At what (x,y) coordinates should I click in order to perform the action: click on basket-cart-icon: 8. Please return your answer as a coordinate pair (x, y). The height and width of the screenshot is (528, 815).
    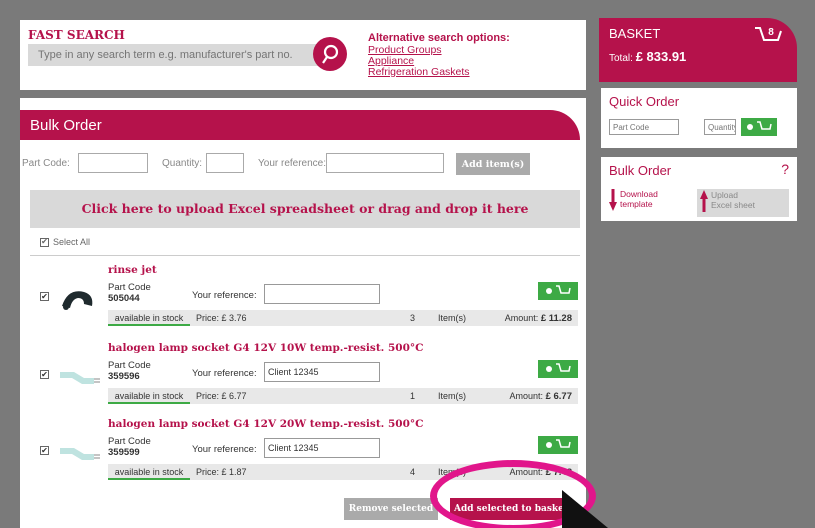
    Looking at the image, I should click on (768, 36).